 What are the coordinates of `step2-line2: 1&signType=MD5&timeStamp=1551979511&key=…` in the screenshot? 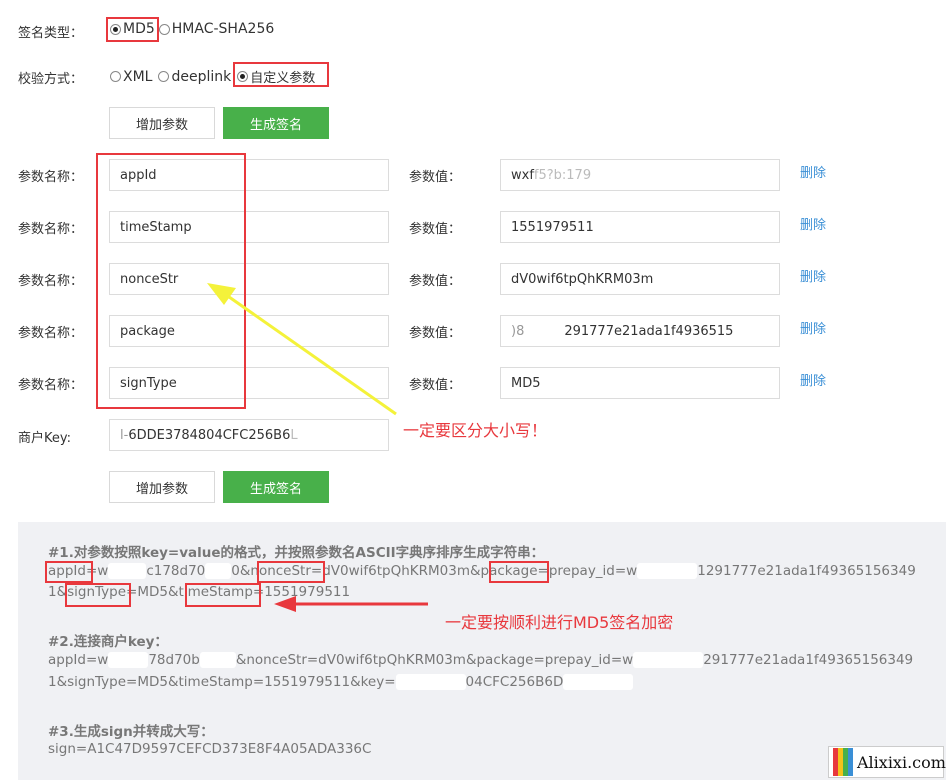 It's located at (341, 682).